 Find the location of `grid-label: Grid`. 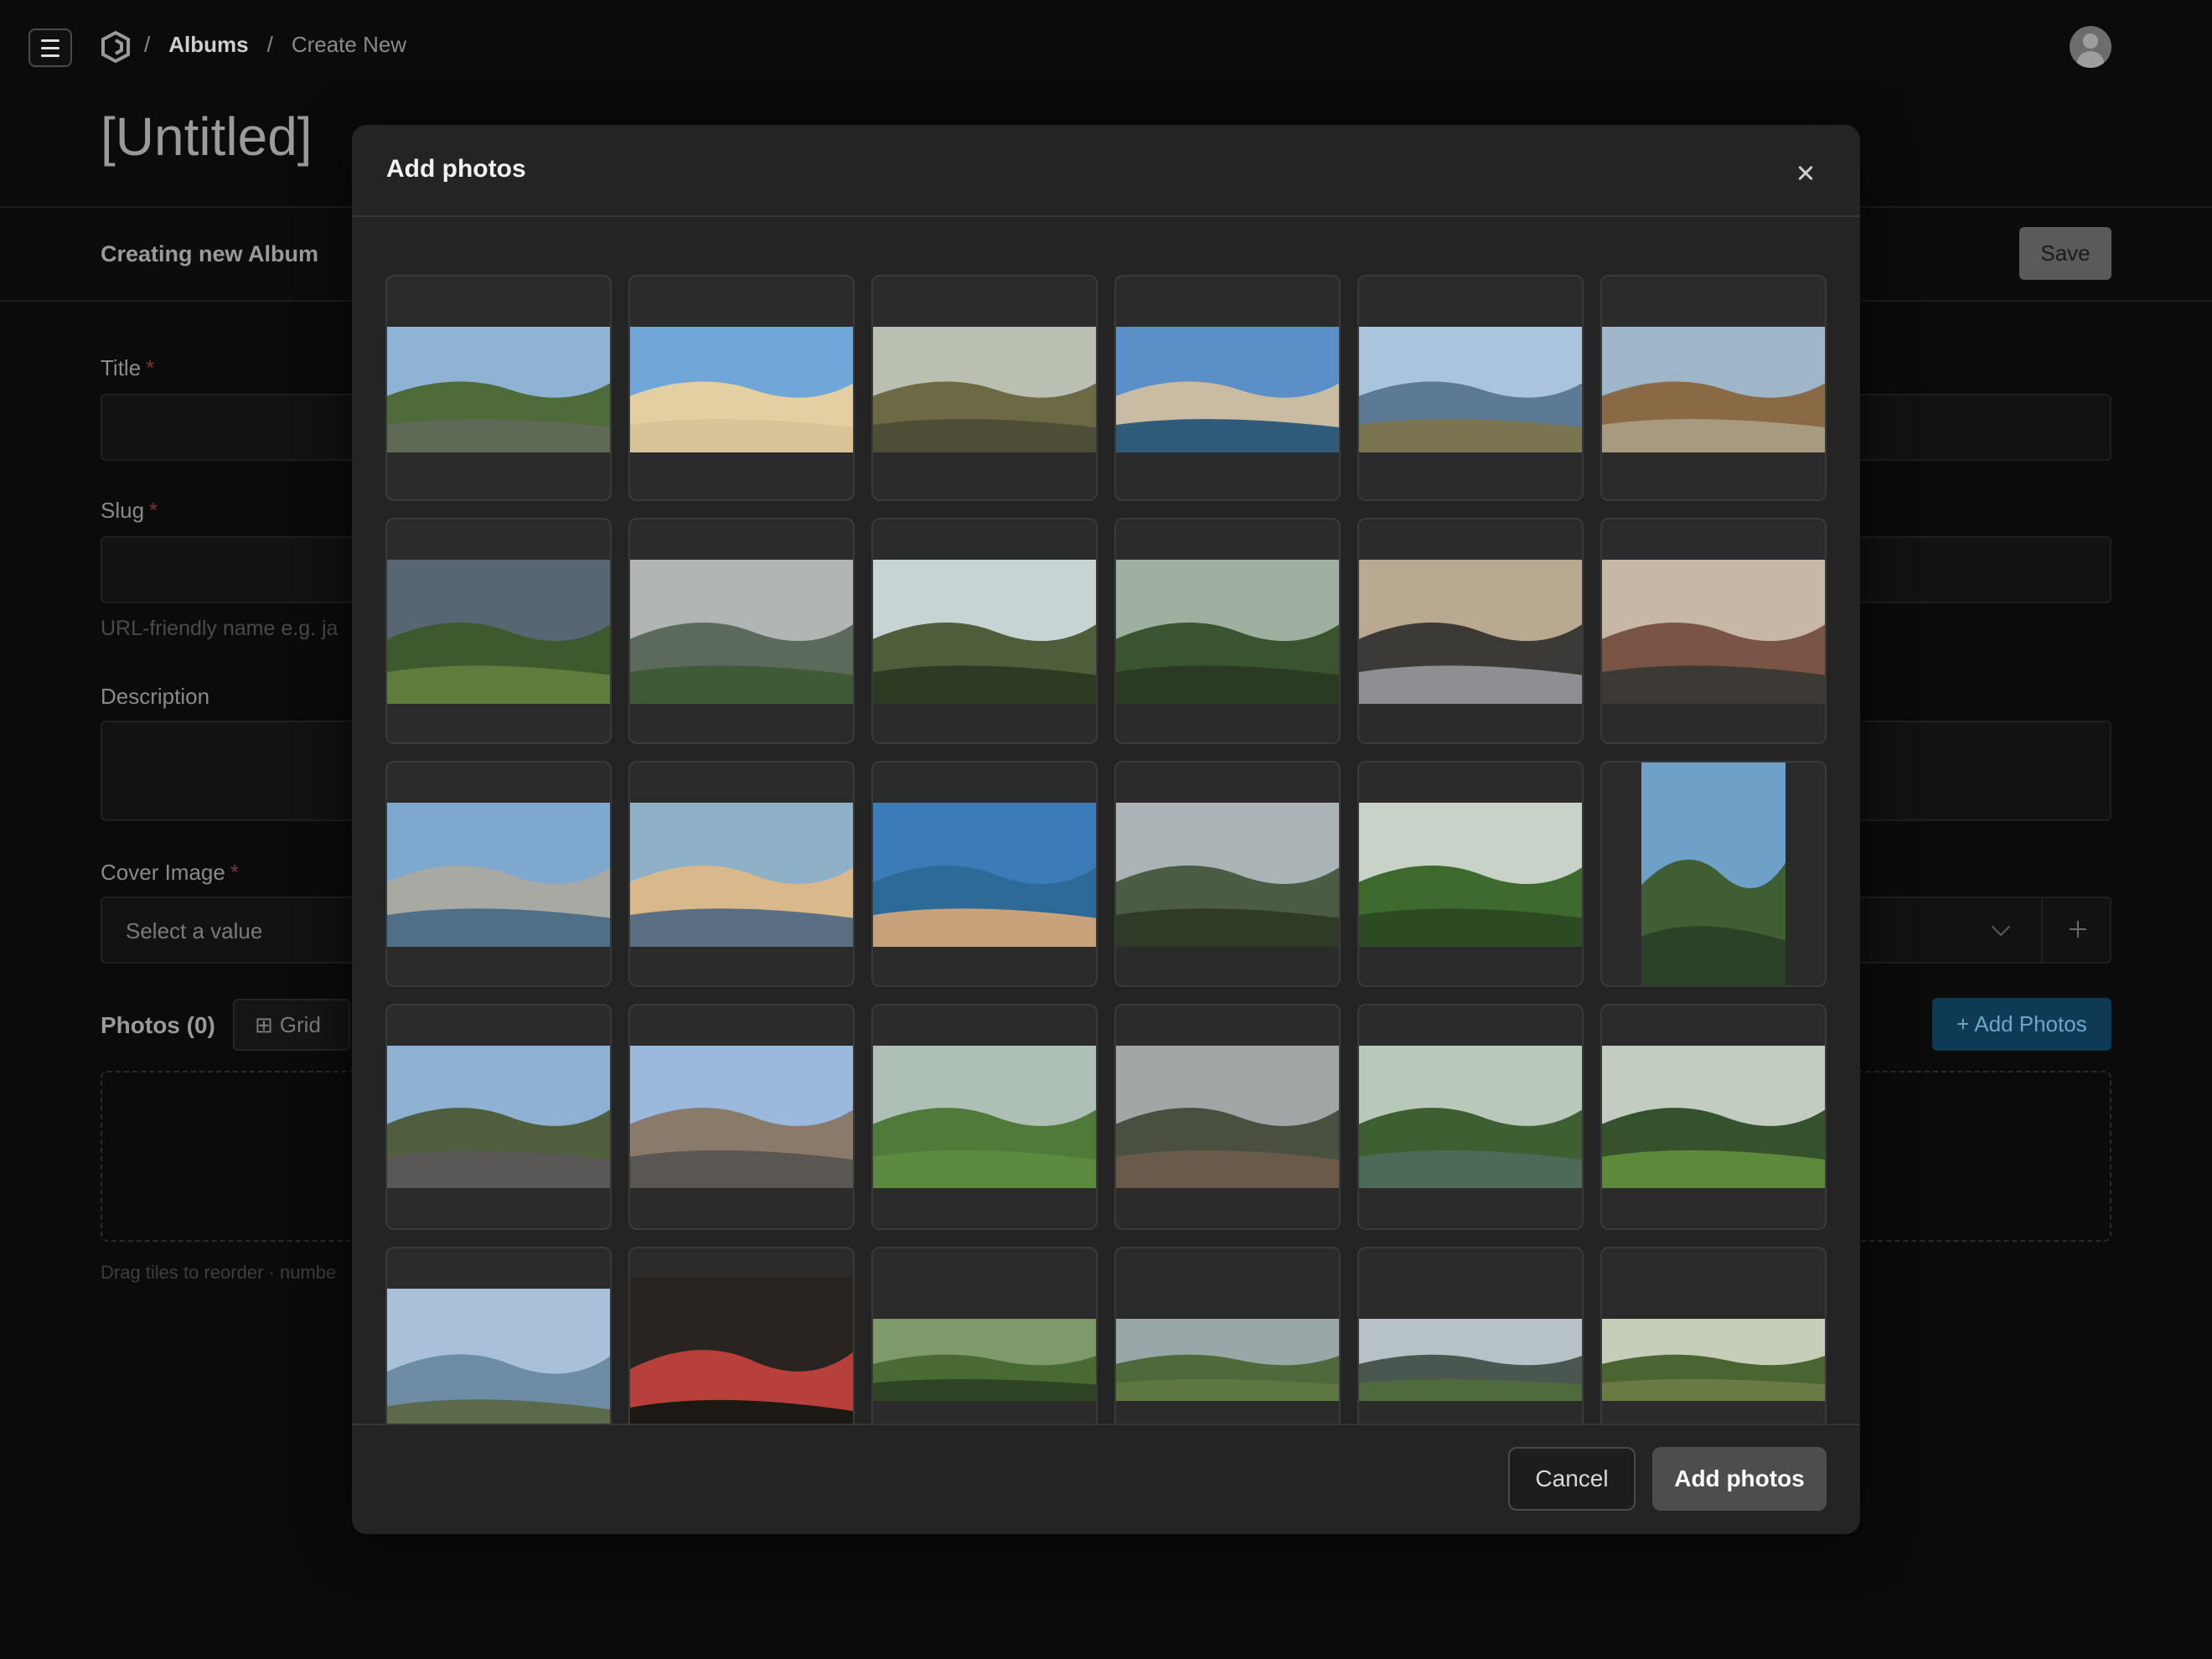

grid-label: Grid is located at coordinates (300, 1024).